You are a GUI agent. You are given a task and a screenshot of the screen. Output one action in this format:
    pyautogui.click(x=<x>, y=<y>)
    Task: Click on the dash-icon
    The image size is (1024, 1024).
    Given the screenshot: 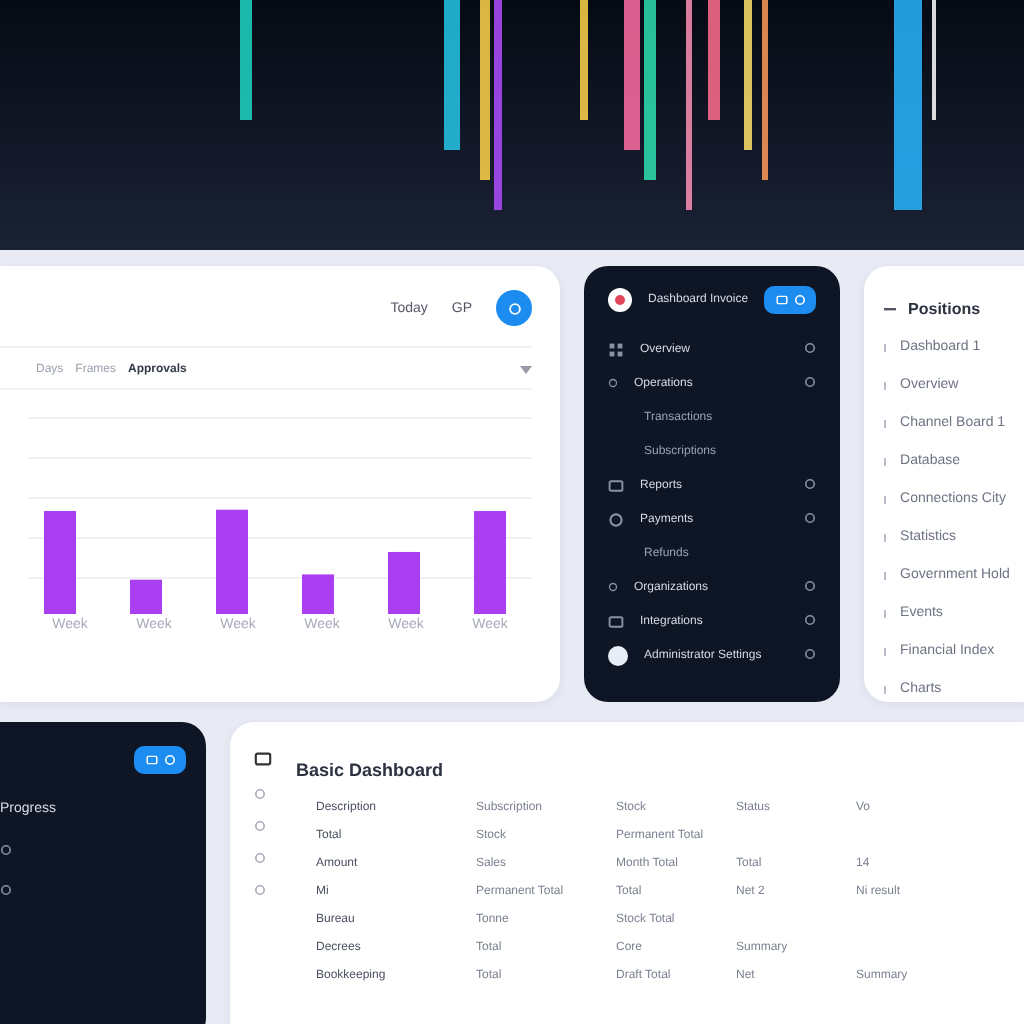 What is the action you would take?
    pyautogui.click(x=890, y=309)
    